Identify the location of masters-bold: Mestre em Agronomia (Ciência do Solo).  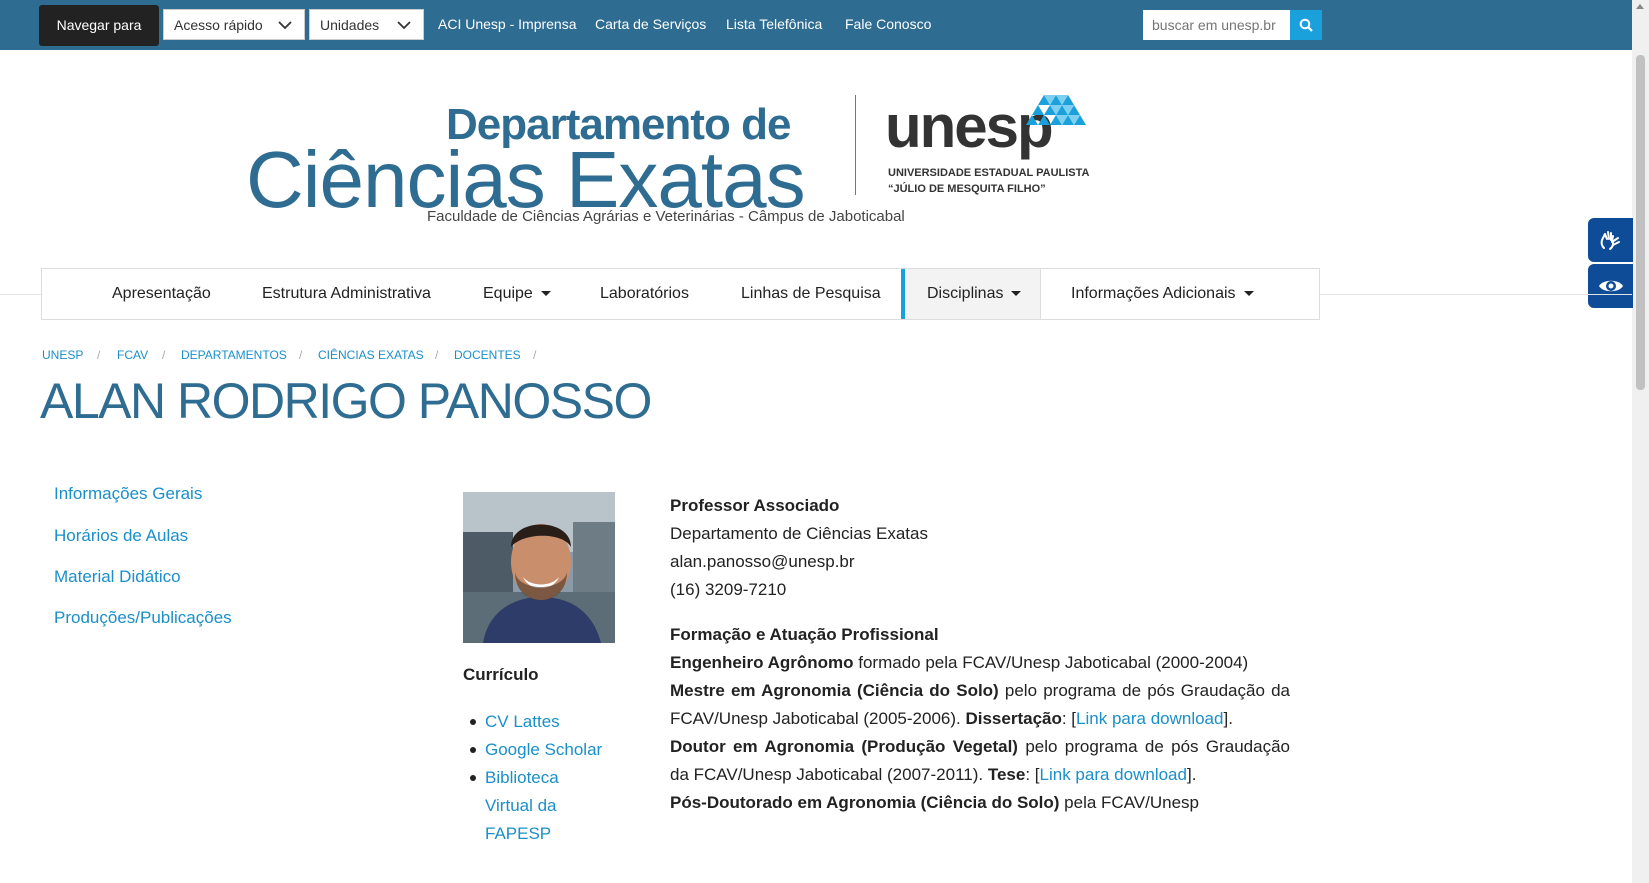
(834, 690).